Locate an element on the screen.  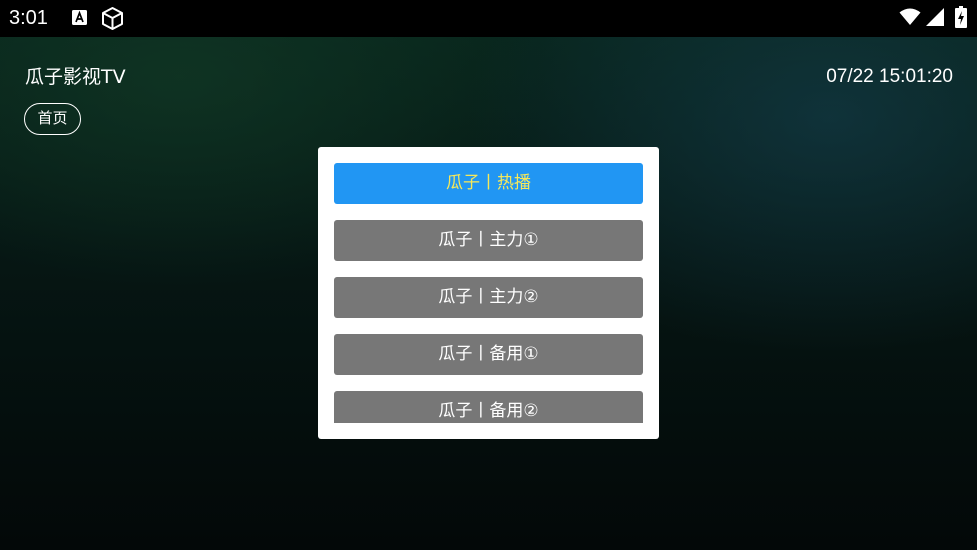
battery-charging-icon is located at coordinates (961, 17).